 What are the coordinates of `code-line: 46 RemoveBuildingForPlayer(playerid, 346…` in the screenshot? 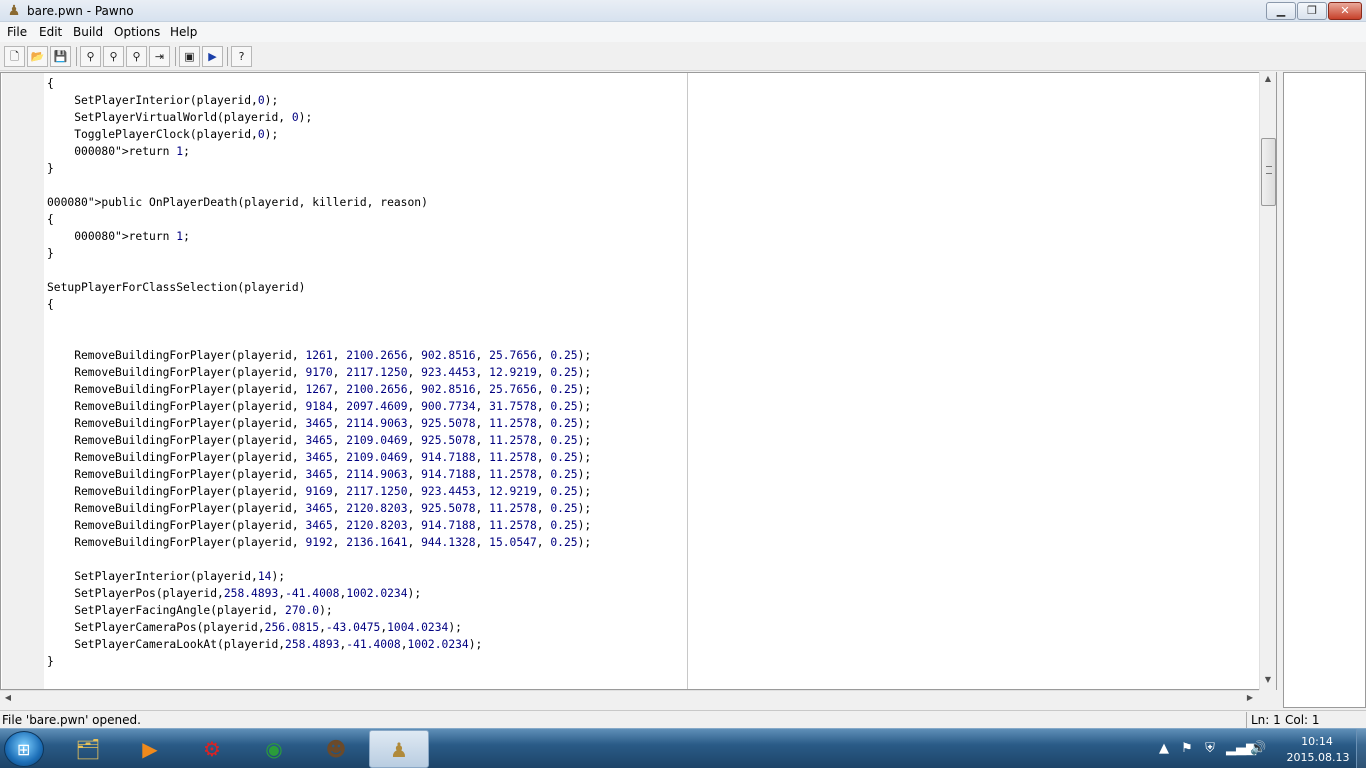 It's located at (367, 440).